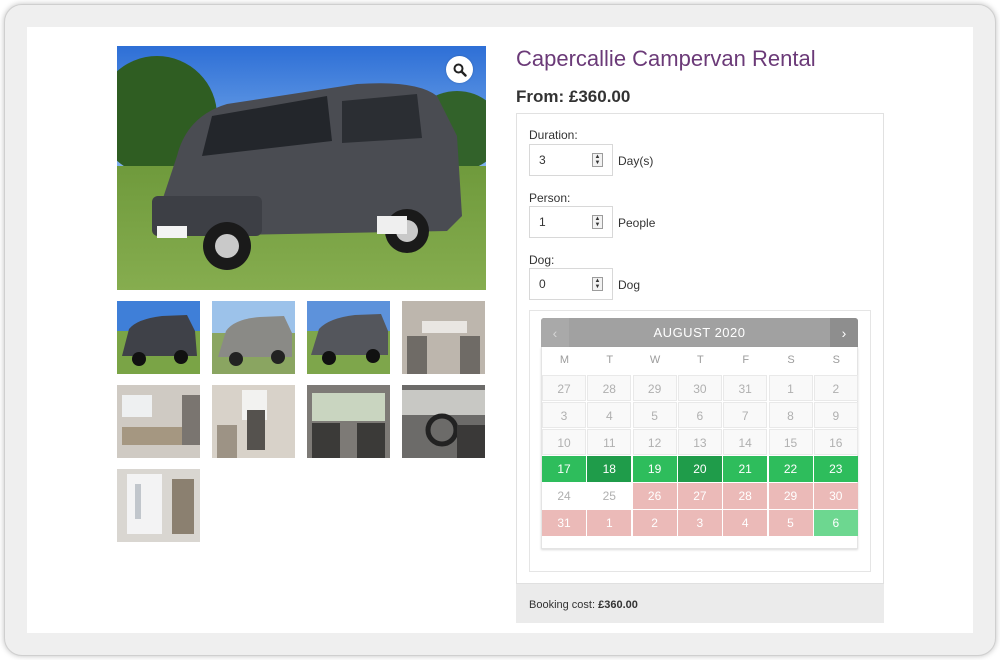  I want to click on product-price: From: £360.00, so click(573, 96).